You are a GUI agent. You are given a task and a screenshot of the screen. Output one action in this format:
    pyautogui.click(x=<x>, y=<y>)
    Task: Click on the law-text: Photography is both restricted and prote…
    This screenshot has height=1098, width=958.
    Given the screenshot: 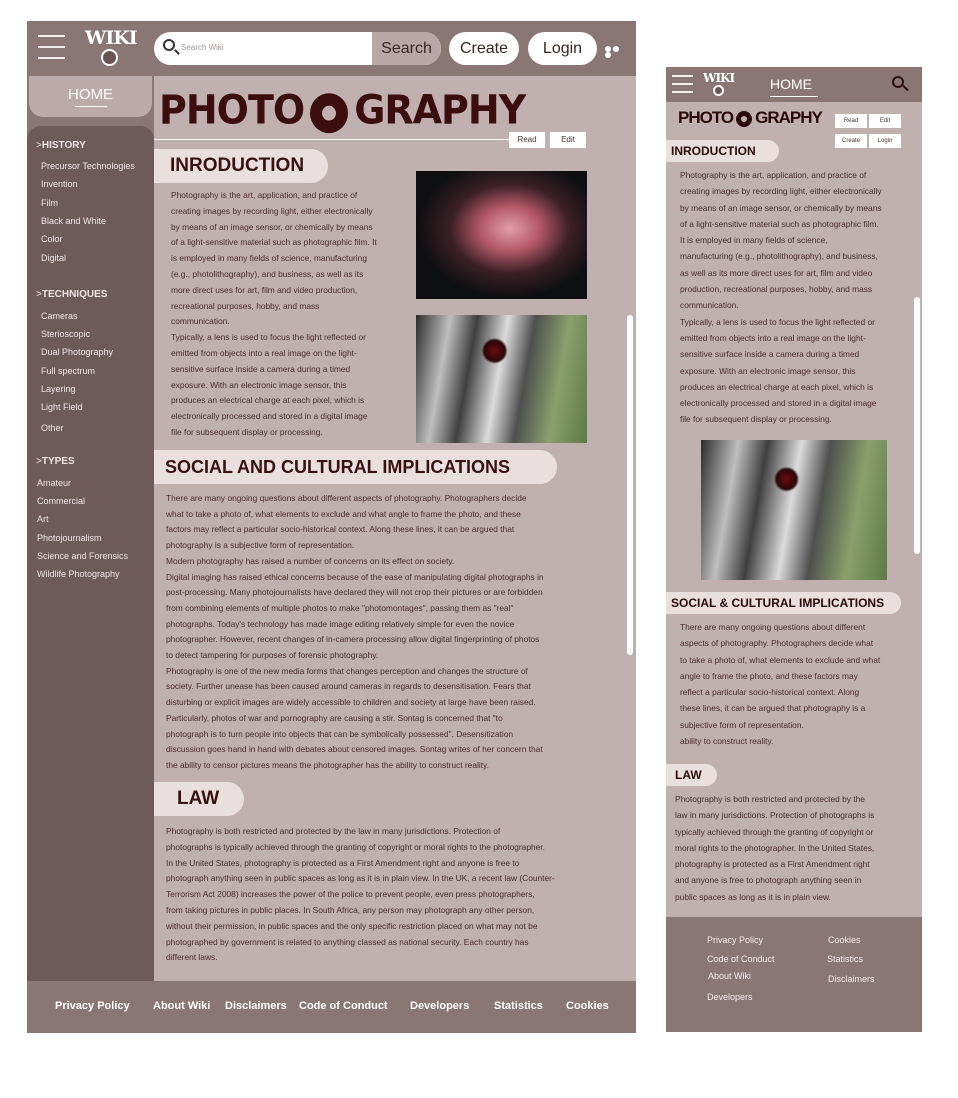 What is the action you would take?
    pyautogui.click(x=797, y=848)
    